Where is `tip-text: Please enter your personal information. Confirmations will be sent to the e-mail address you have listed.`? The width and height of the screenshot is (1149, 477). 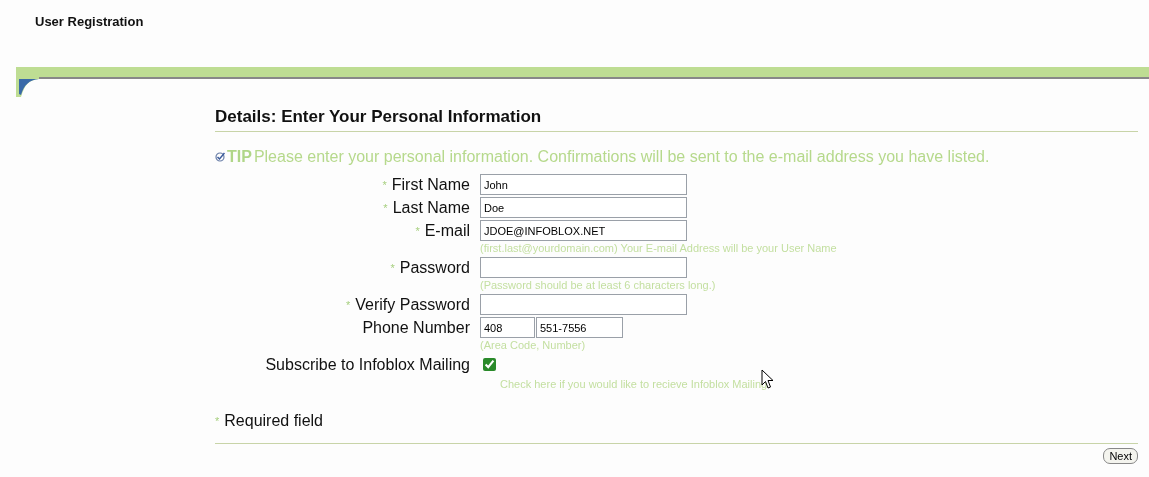
tip-text: Please enter your personal information. Confirmations will be sent to the e-mail address you have listed. is located at coordinates (621, 157).